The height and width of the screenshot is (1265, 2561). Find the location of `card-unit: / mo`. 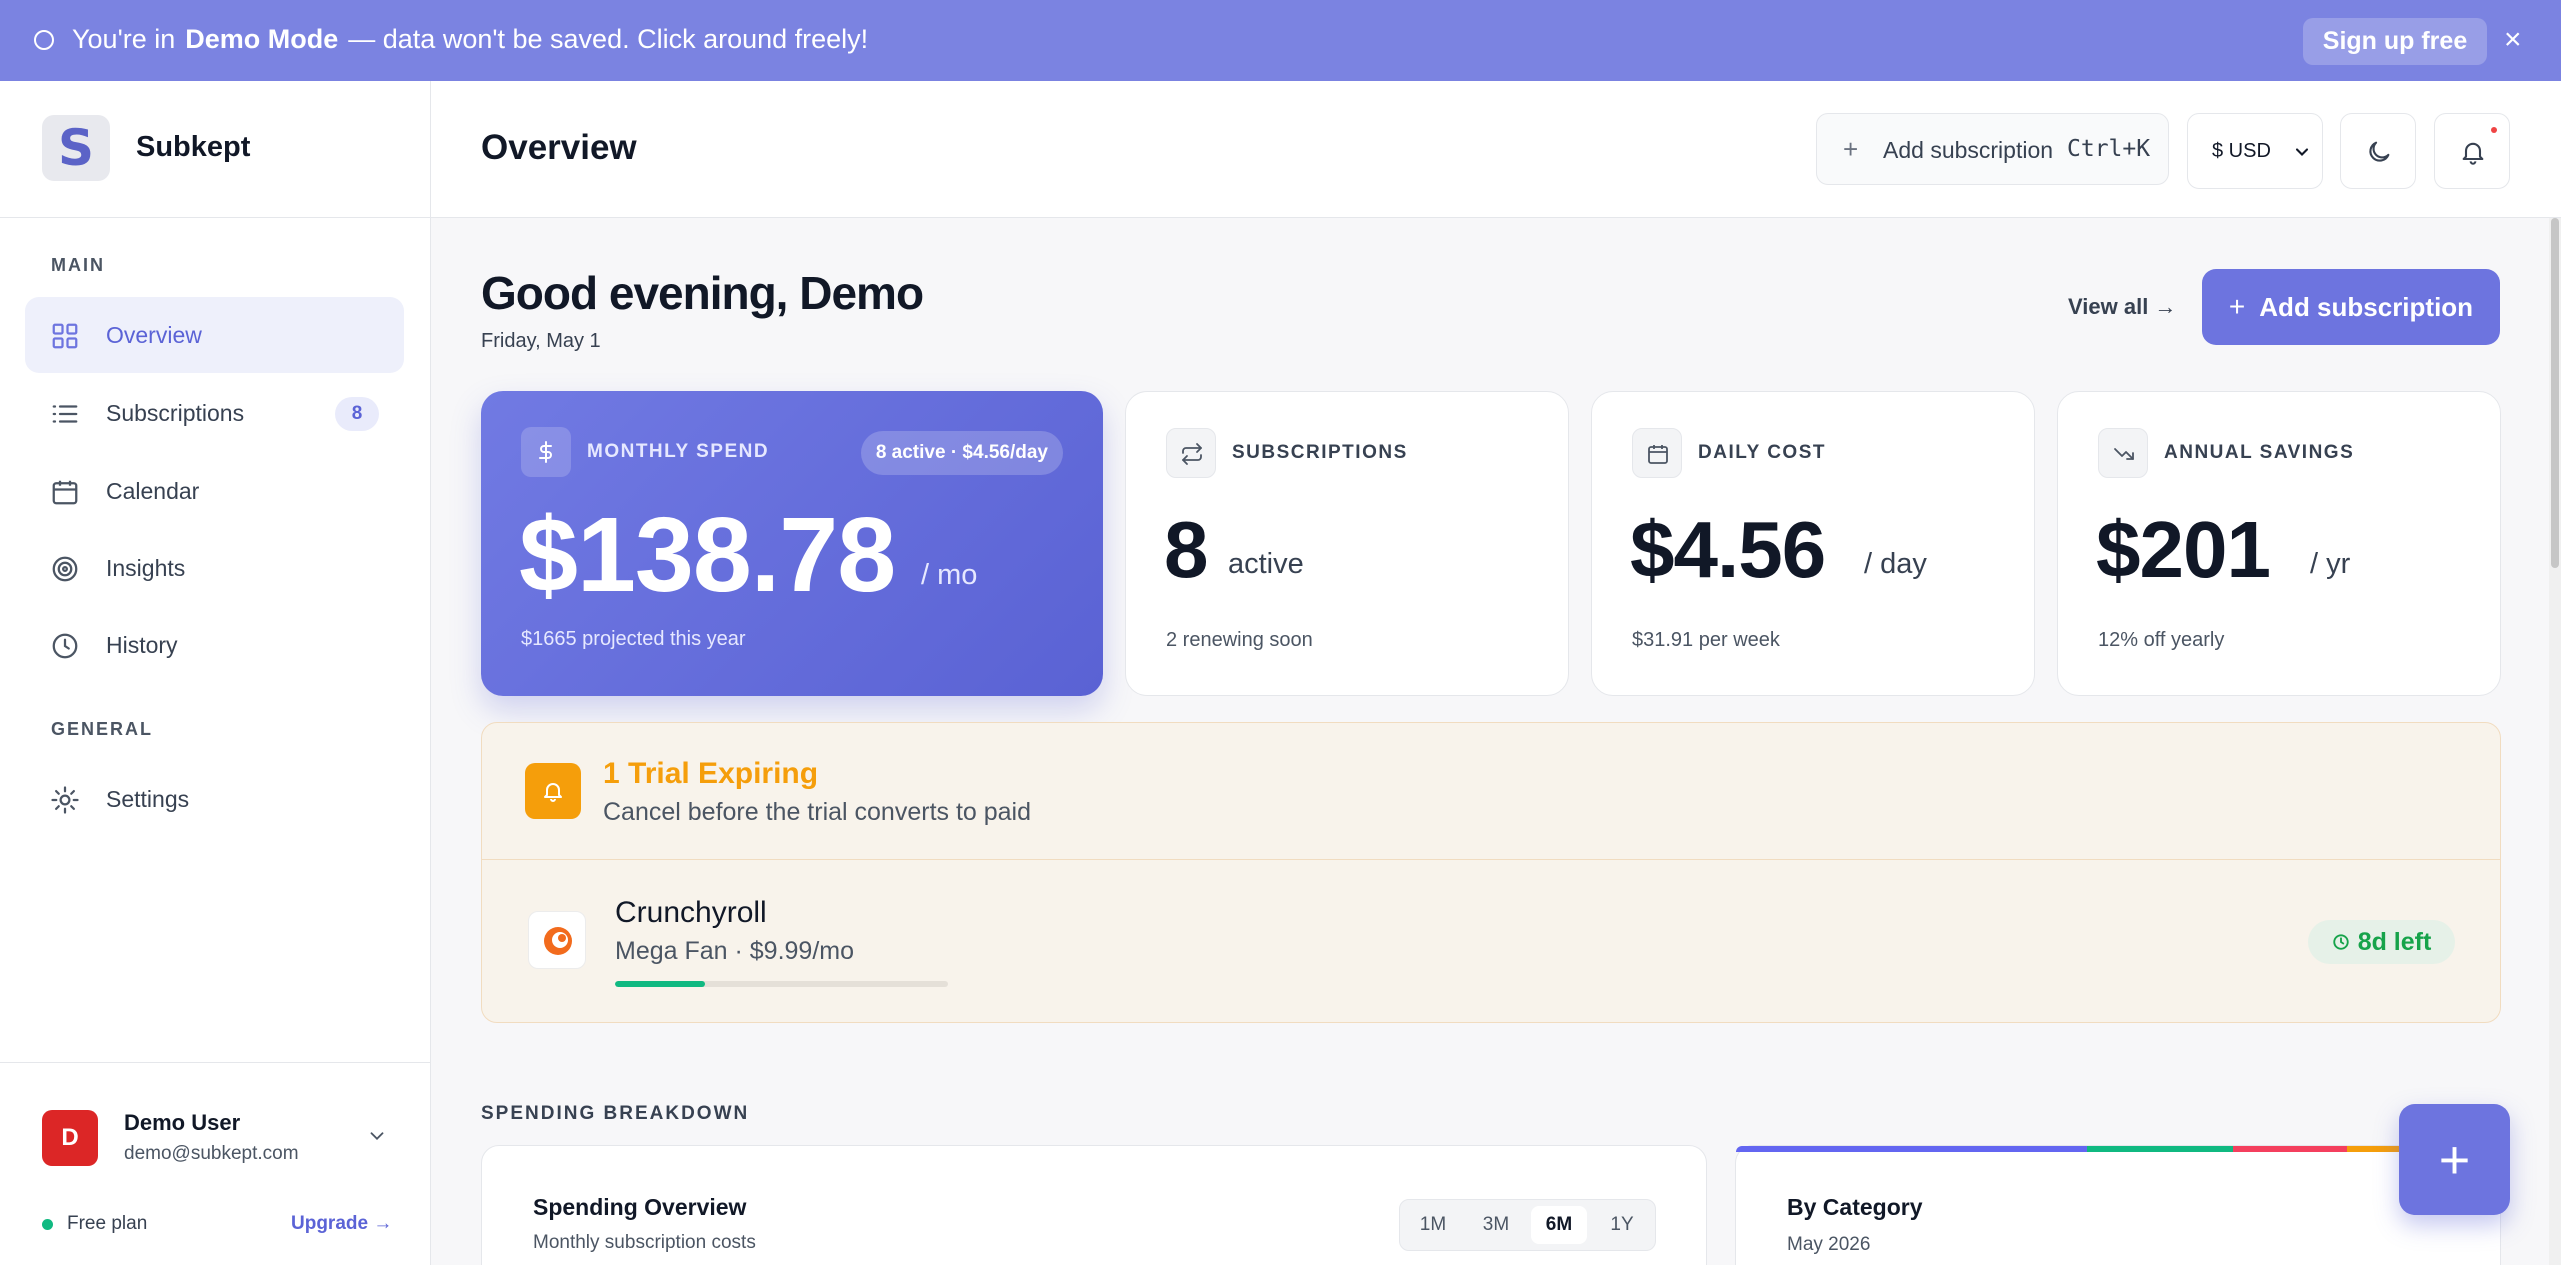

card-unit: / mo is located at coordinates (949, 575).